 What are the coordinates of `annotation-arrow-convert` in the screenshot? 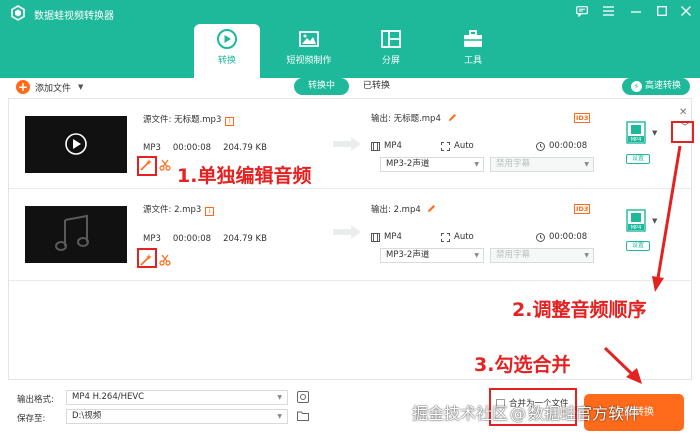 It's located at (618, 361).